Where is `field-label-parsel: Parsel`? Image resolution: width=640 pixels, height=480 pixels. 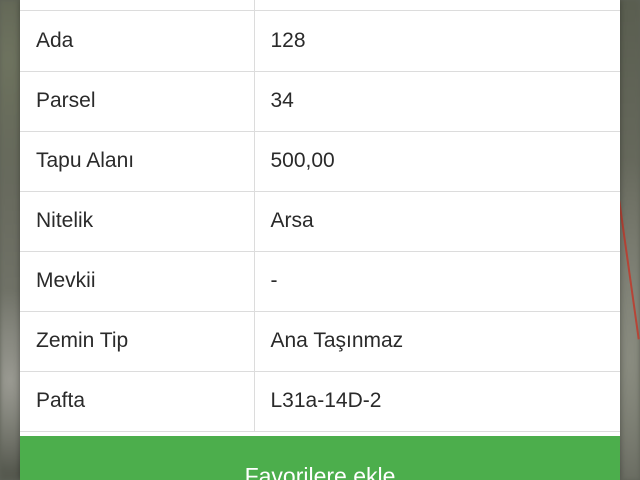
field-label-parsel: Parsel is located at coordinates (137, 101).